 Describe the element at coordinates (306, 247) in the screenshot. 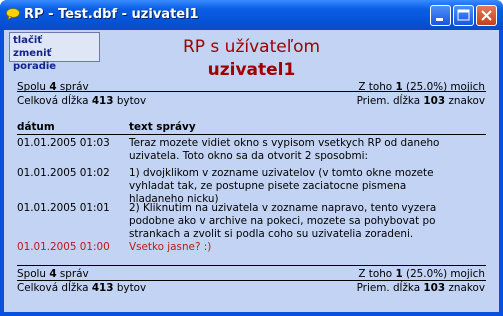

I see `table-row-own: Vsetko jasne? :)` at that location.